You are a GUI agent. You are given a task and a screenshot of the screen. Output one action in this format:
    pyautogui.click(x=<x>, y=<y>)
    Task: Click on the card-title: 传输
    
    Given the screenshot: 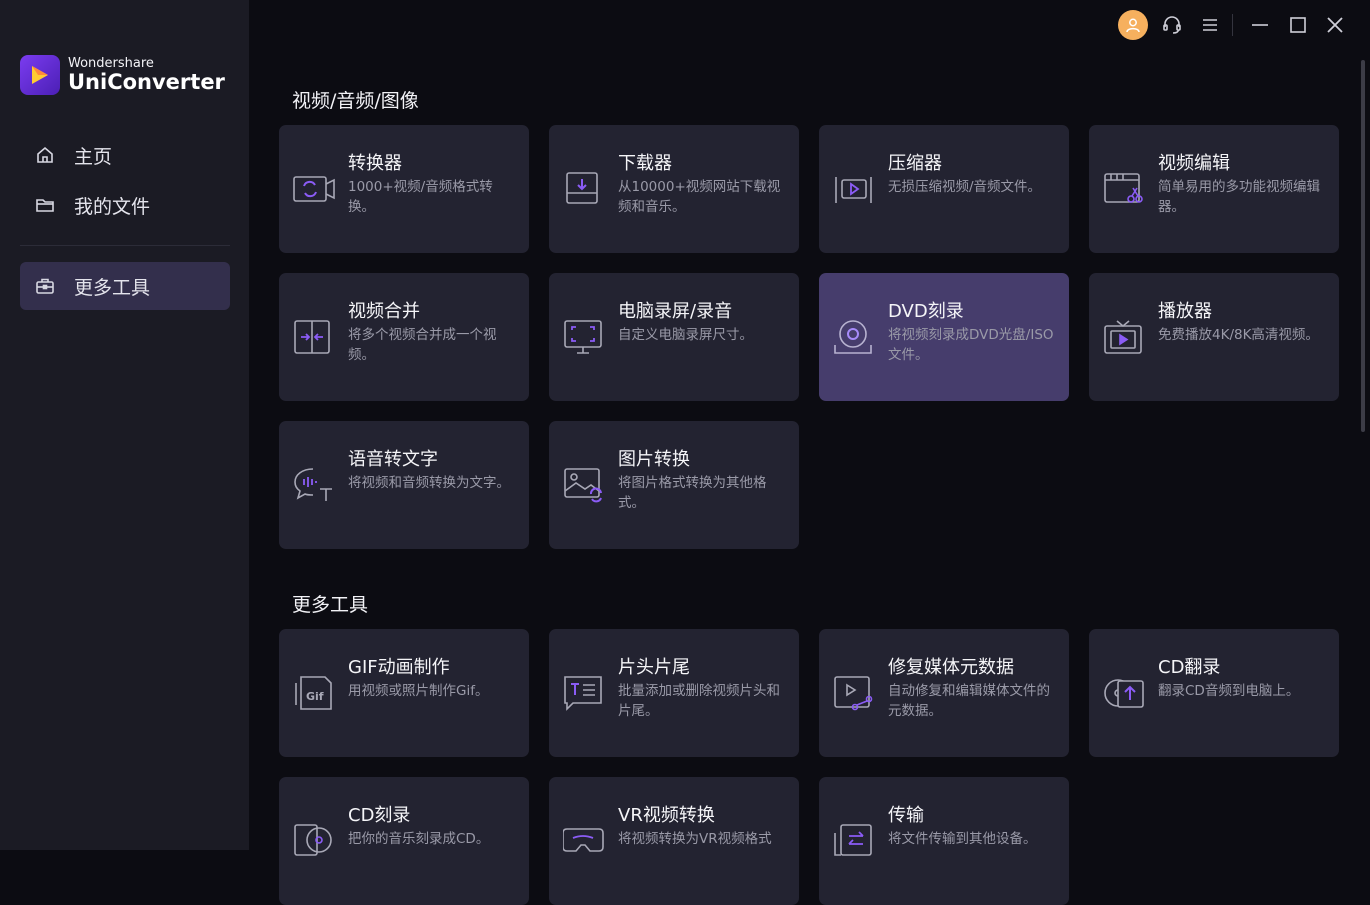 What is the action you would take?
    pyautogui.click(x=906, y=815)
    